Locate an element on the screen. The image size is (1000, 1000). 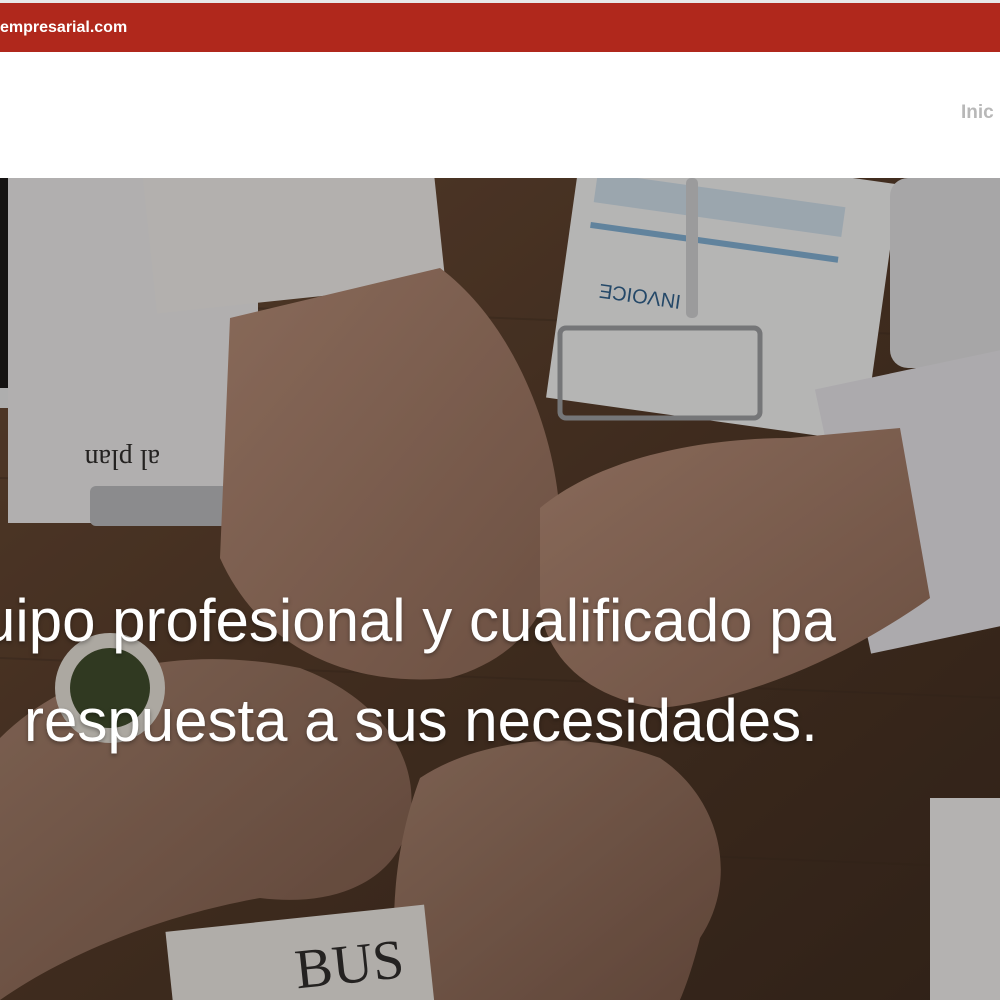
top-bar: empresarial.com is located at coordinates (500, 26).